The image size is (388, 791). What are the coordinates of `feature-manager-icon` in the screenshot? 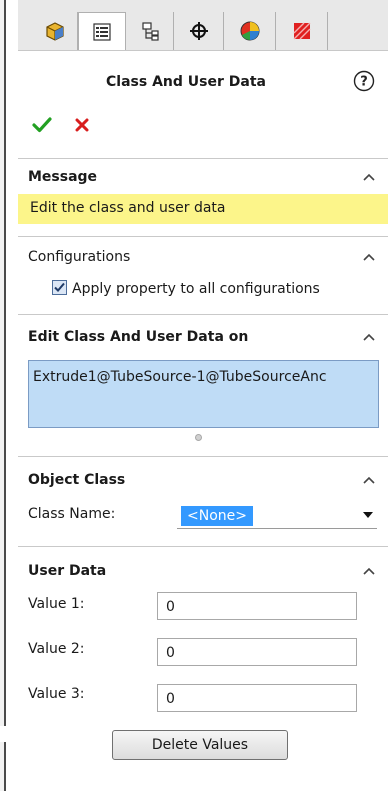 It's located at (54, 31).